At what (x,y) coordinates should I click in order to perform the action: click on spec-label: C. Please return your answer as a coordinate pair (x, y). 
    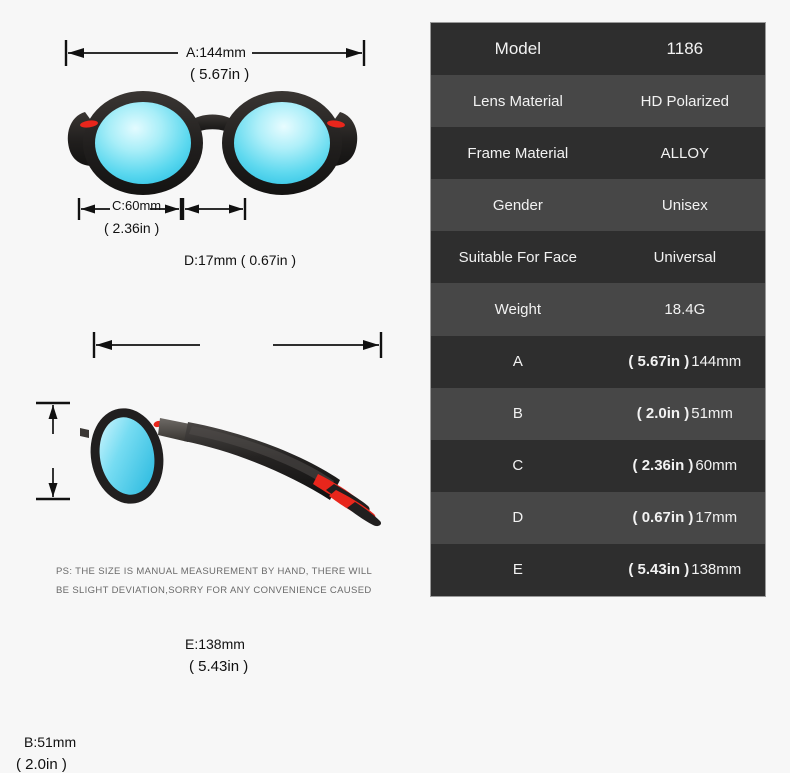
    Looking at the image, I should click on (518, 466).